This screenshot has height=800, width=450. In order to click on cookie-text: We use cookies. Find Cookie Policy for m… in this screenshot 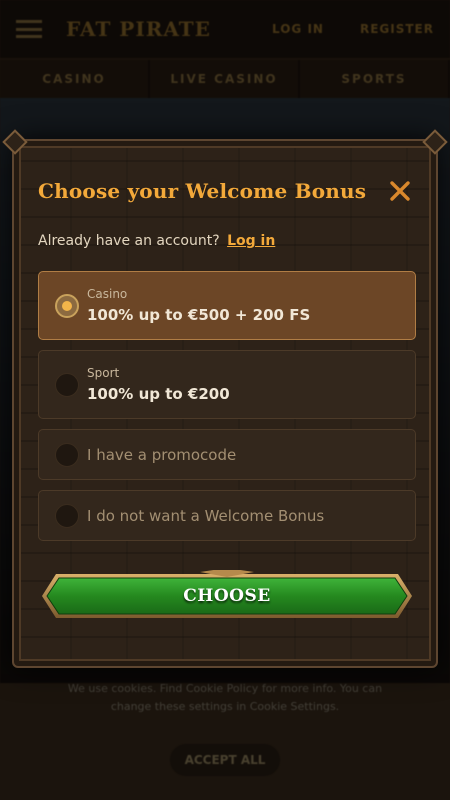, I will do `click(225, 697)`.